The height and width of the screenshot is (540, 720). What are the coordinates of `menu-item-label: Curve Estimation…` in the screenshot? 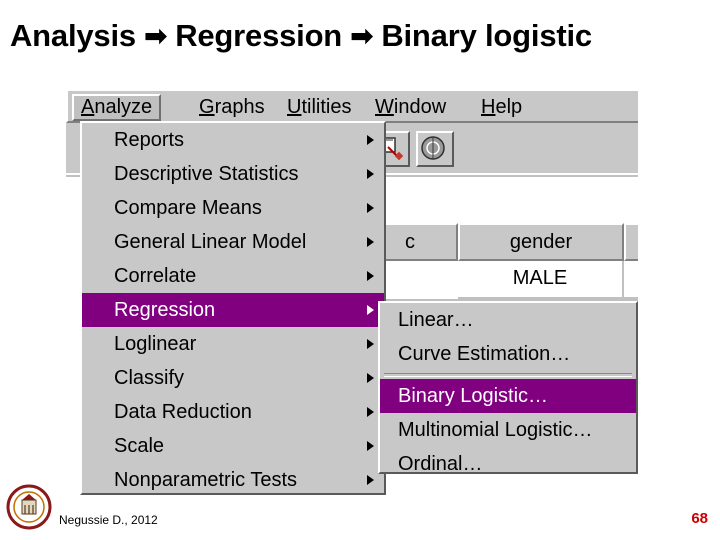 It's located at (484, 354).